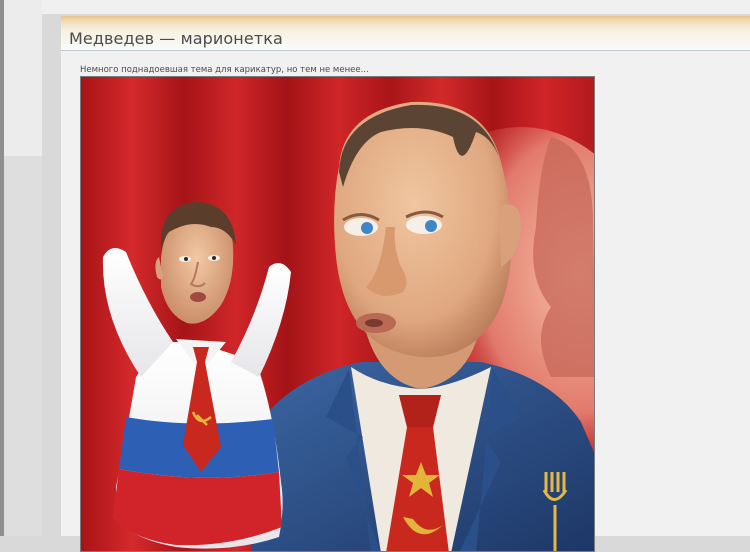 Image resolution: width=750 pixels, height=552 pixels. What do you see at coordinates (176, 38) in the screenshot?
I see `post-title: Медведев — марионетка` at bounding box center [176, 38].